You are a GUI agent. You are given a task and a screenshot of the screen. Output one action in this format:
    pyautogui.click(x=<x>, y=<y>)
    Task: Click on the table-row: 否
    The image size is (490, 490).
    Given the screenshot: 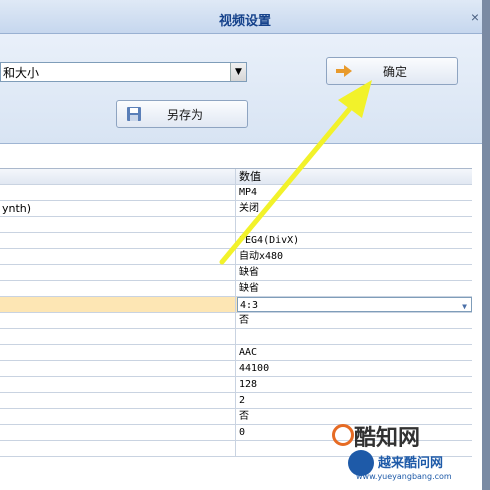 What is the action you would take?
    pyautogui.click(x=236, y=321)
    